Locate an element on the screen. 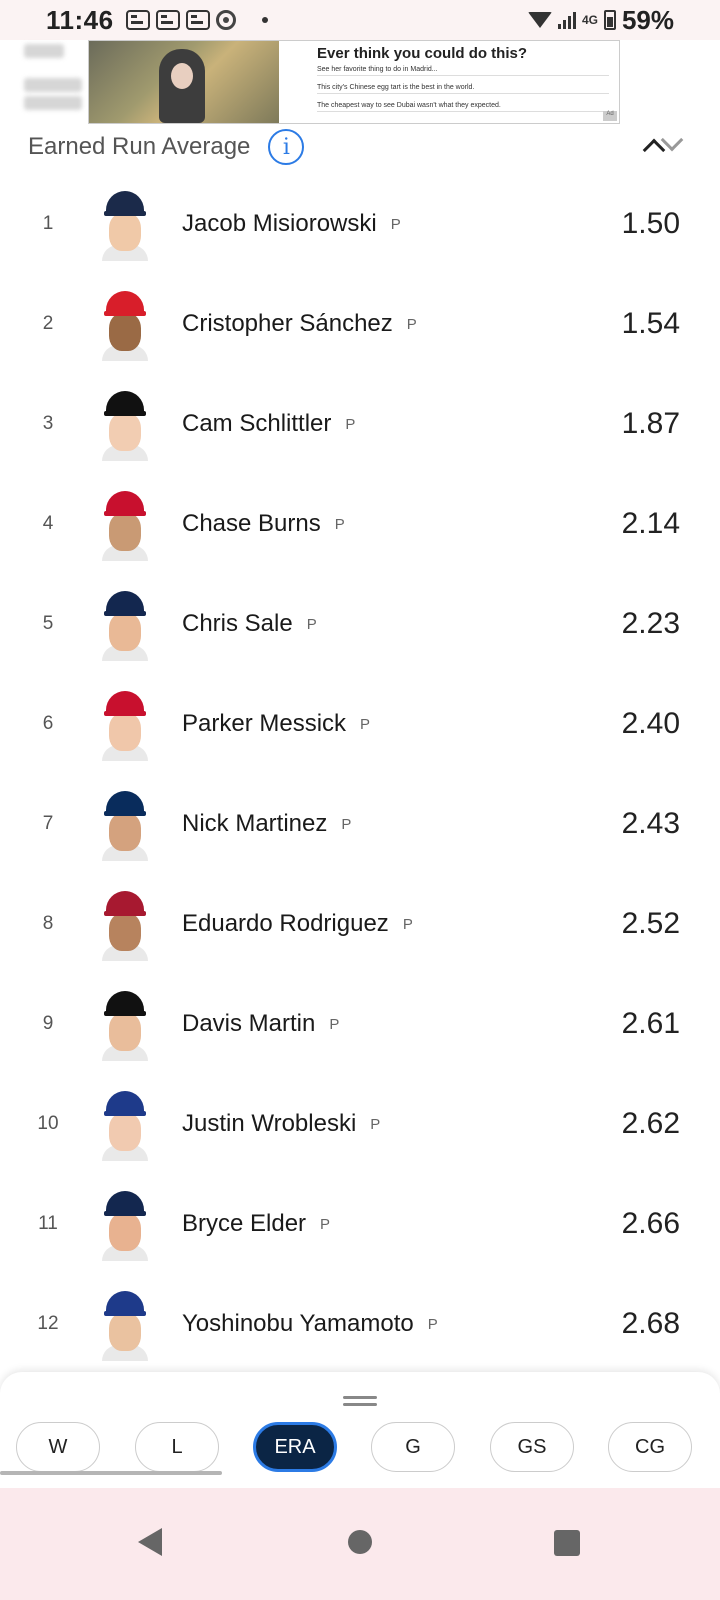 The height and width of the screenshot is (1600, 720). player-rank: 10 is located at coordinates (48, 1123).